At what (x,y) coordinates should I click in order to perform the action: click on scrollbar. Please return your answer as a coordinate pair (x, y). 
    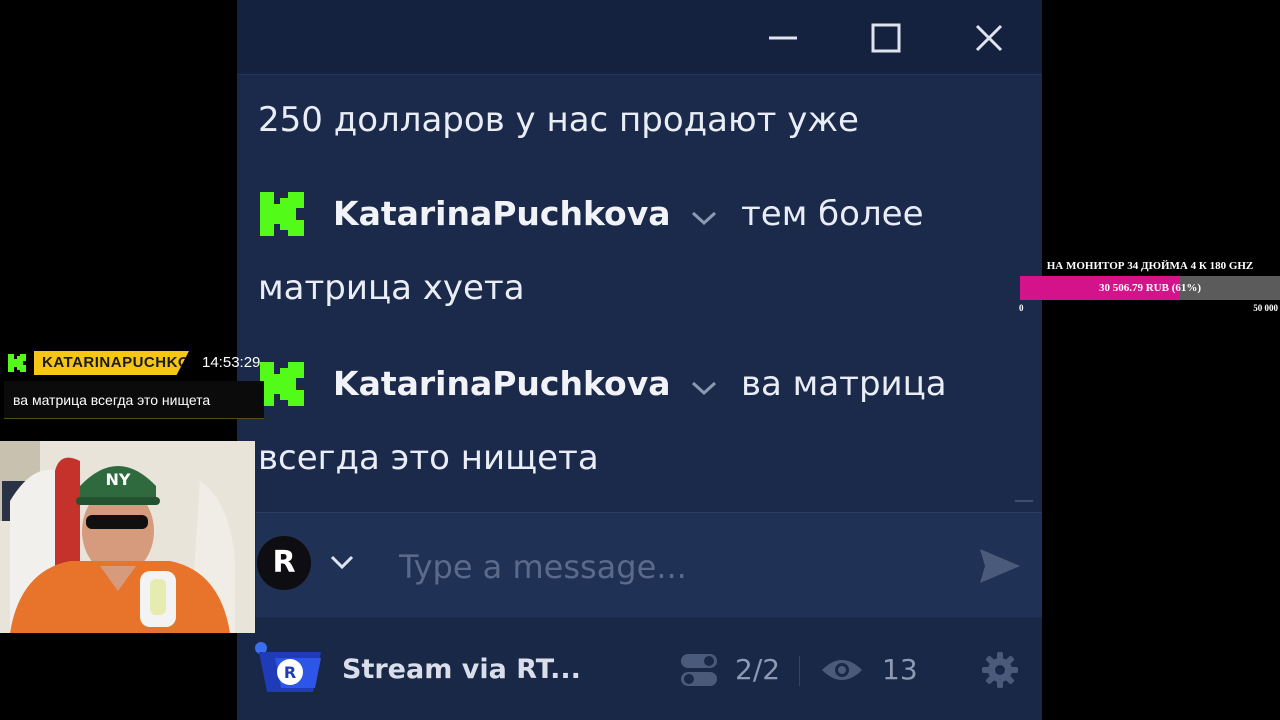
    Looking at the image, I should click on (1024, 501).